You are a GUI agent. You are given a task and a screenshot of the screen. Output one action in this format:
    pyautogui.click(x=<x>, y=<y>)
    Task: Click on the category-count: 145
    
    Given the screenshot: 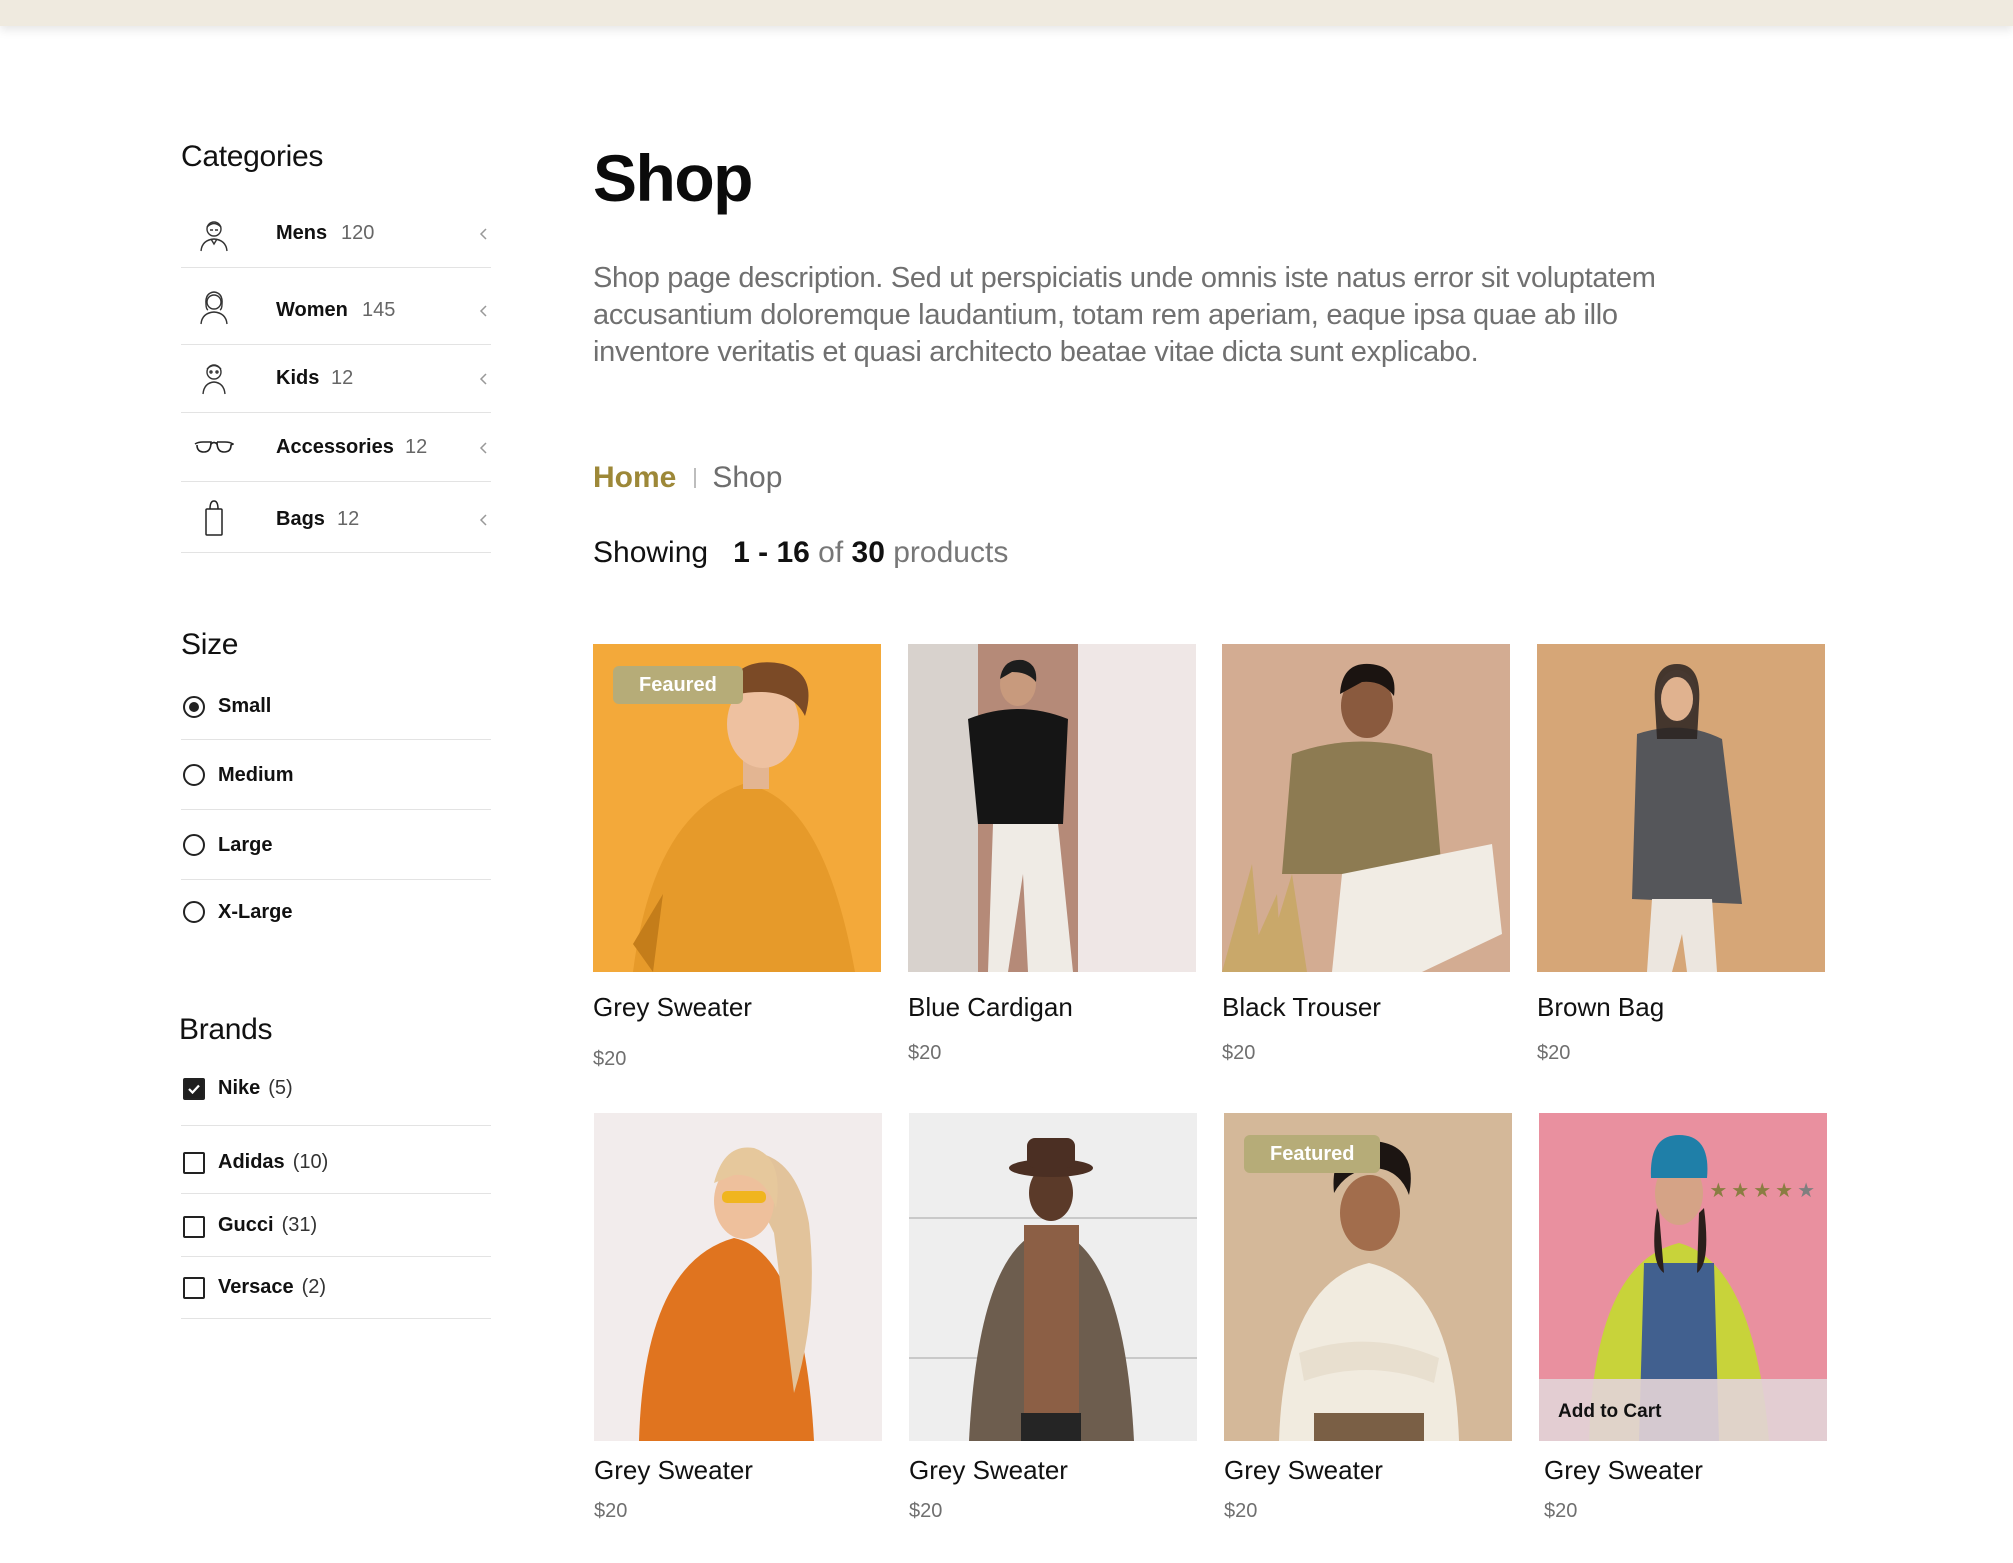 What is the action you would take?
    pyautogui.click(x=379, y=310)
    